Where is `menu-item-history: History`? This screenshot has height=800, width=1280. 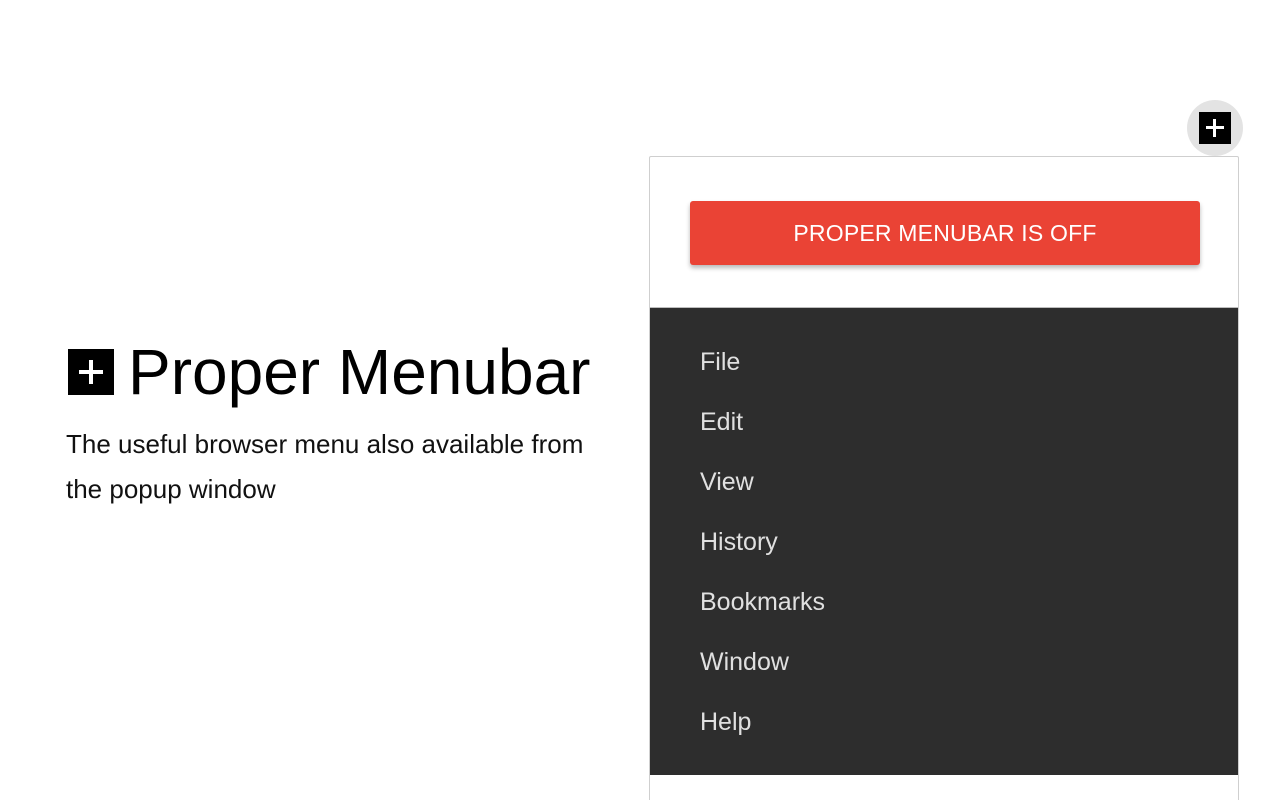
menu-item-history: History is located at coordinates (944, 542).